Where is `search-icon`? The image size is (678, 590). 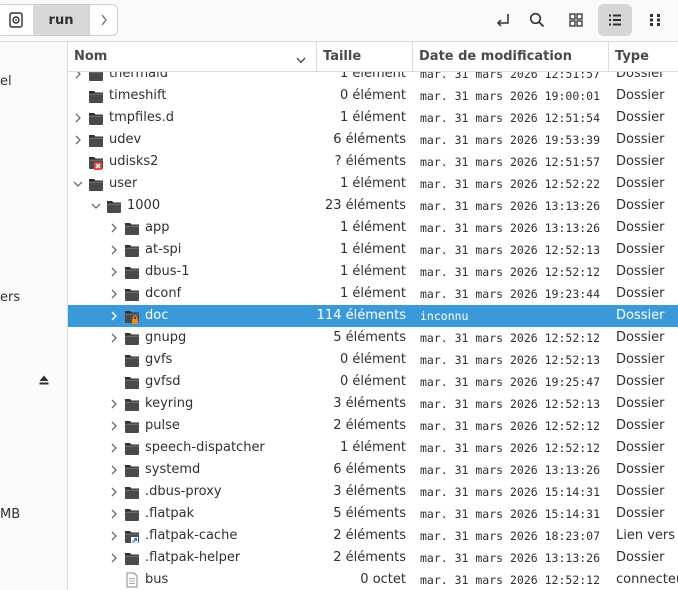 search-icon is located at coordinates (537, 20).